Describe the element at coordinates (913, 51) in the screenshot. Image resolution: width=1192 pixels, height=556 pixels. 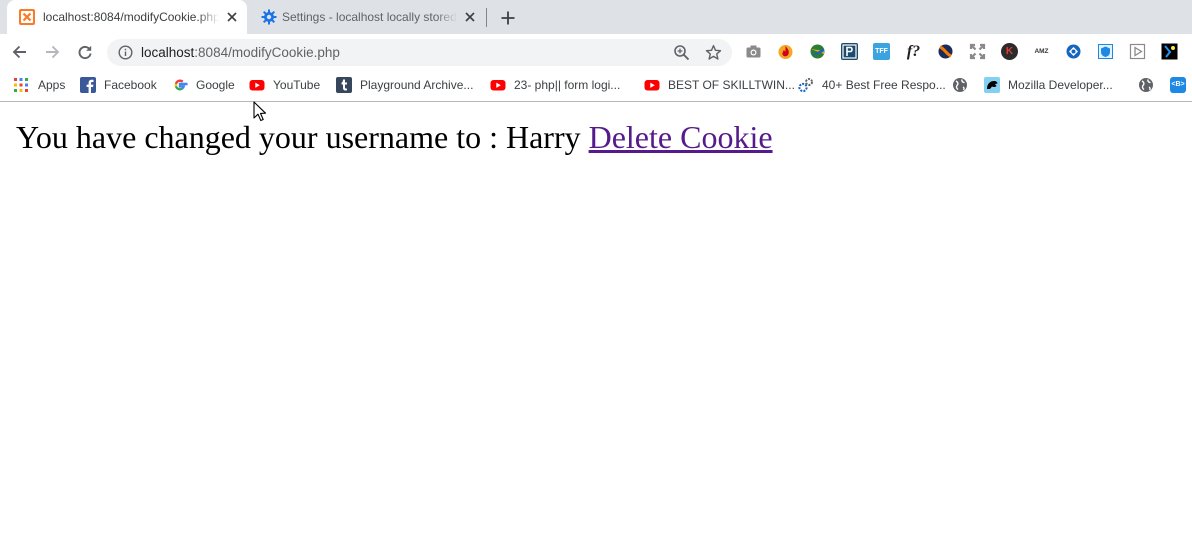
I see `f-question-icon: f?` at that location.